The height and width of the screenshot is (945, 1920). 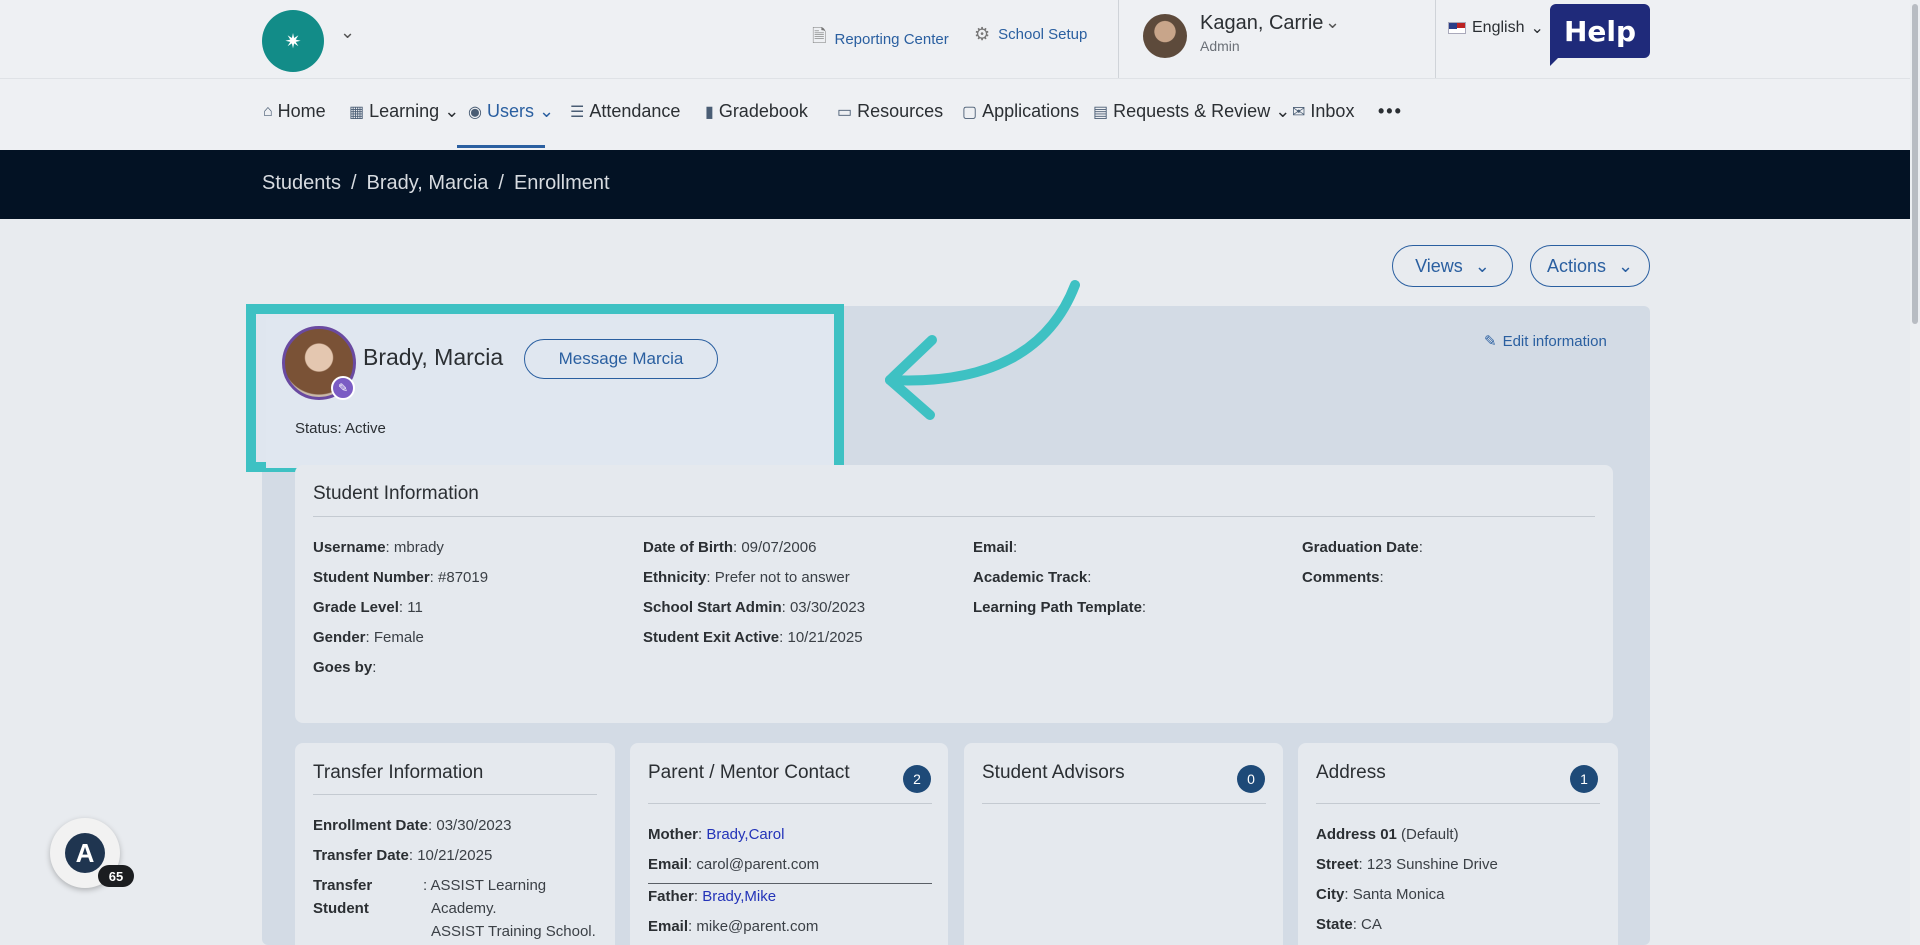 What do you see at coordinates (1439, 265) in the screenshot?
I see `views-label: Views` at bounding box center [1439, 265].